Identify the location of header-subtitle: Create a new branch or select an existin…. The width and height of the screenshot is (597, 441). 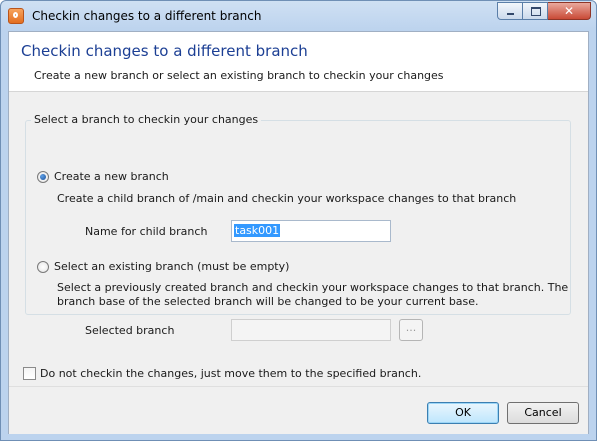
(239, 75).